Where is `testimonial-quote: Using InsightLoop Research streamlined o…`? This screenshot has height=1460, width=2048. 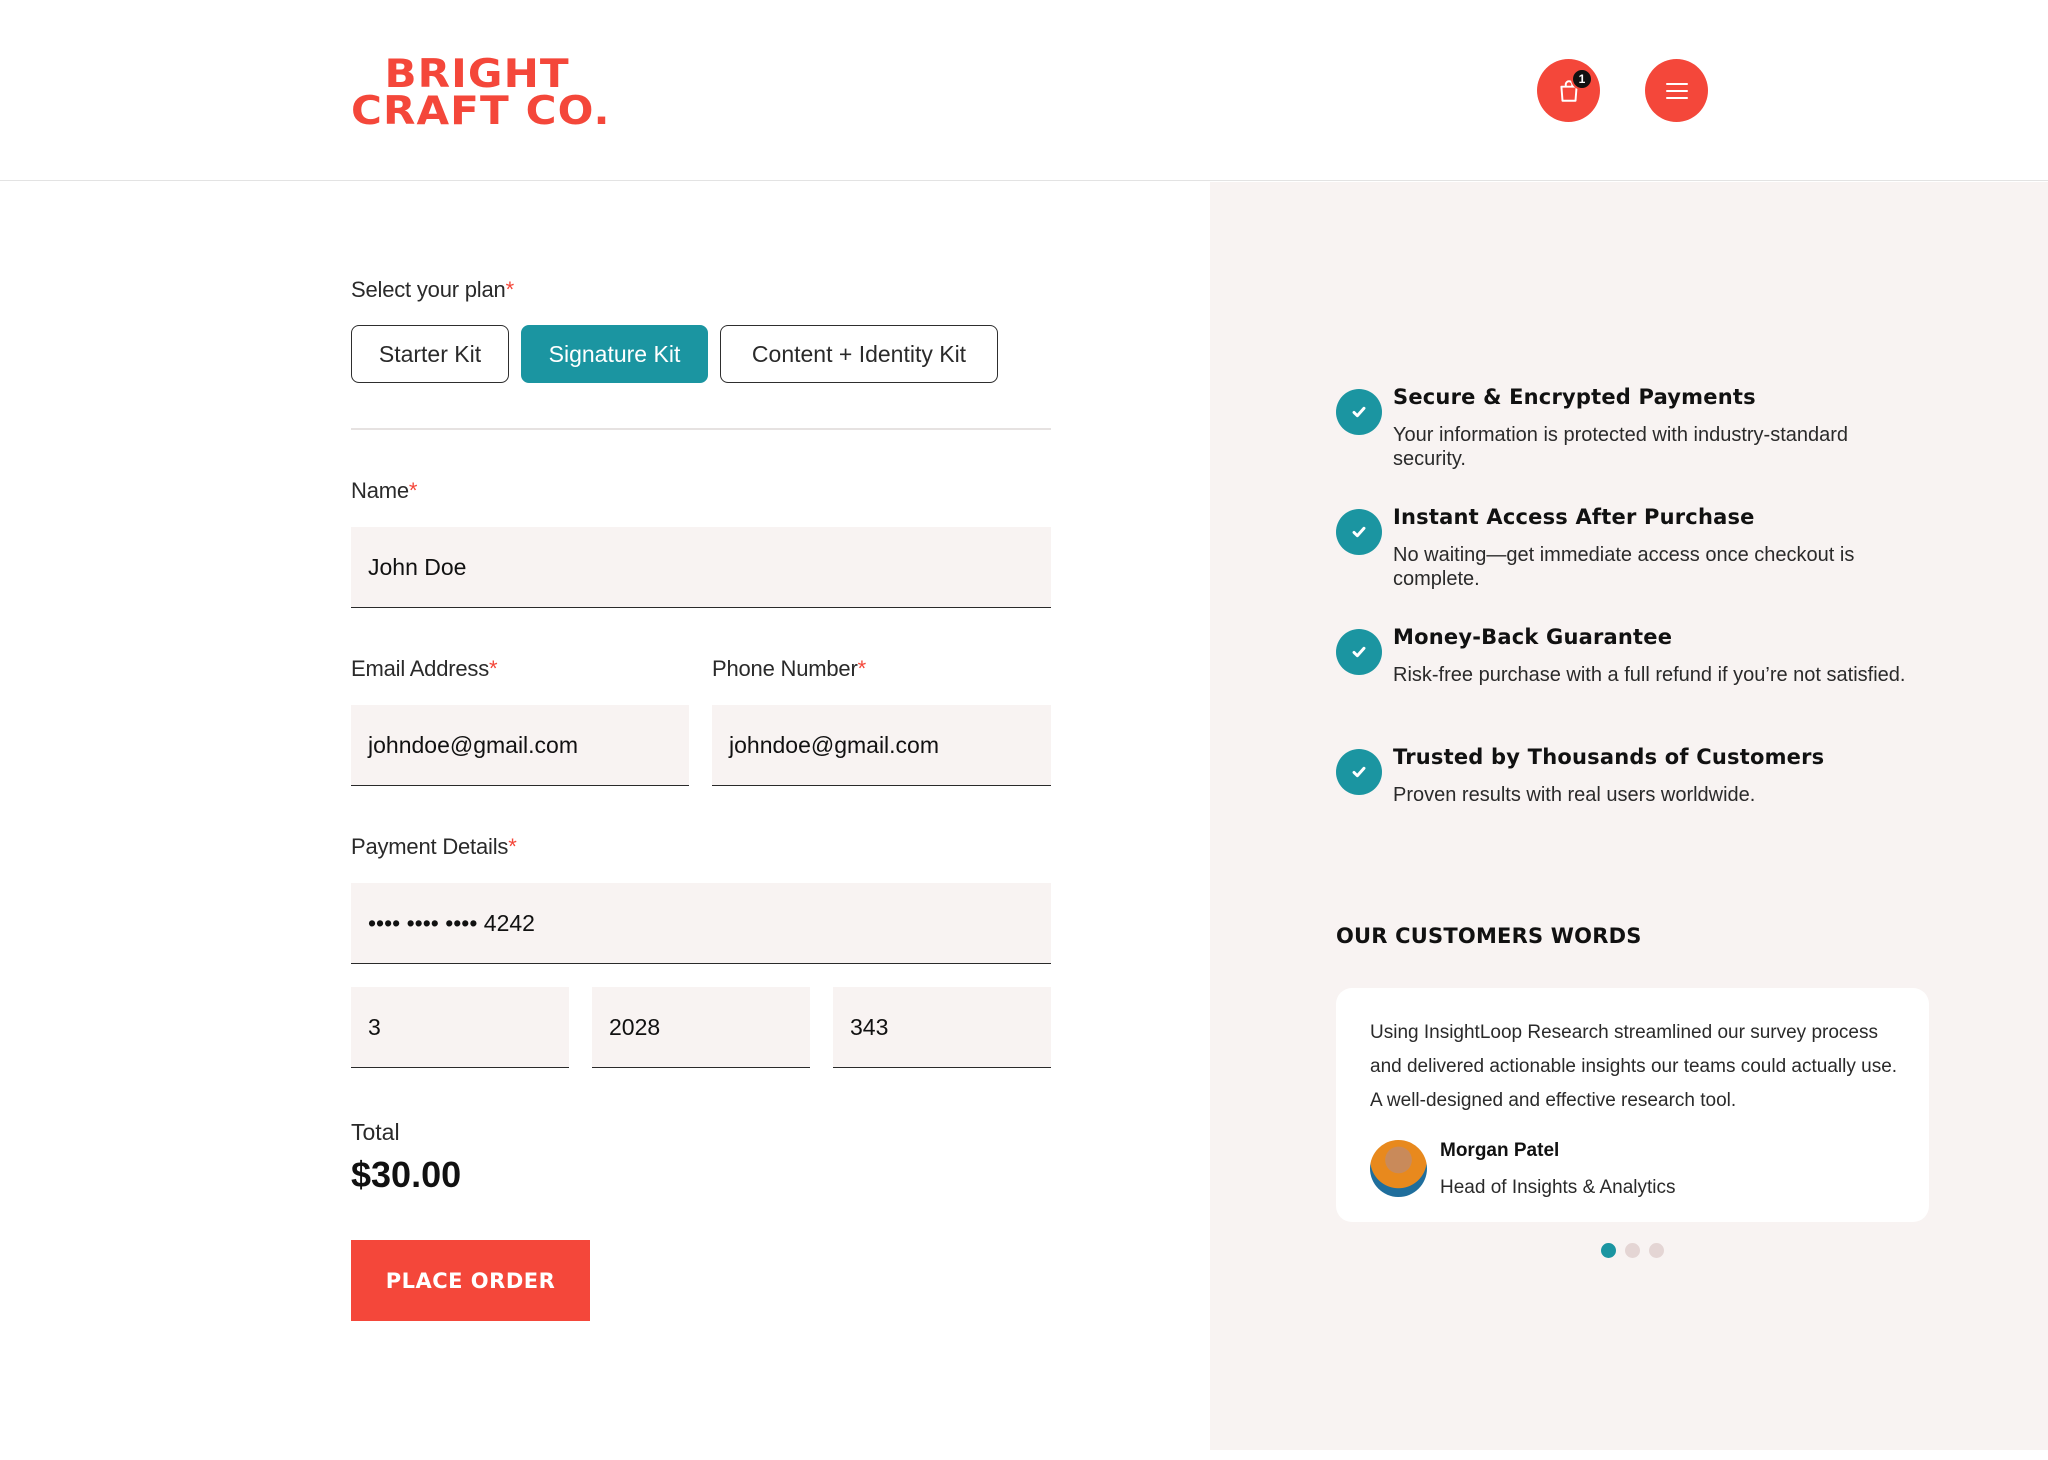 testimonial-quote: Using InsightLoop Research streamlined o… is located at coordinates (1634, 1066).